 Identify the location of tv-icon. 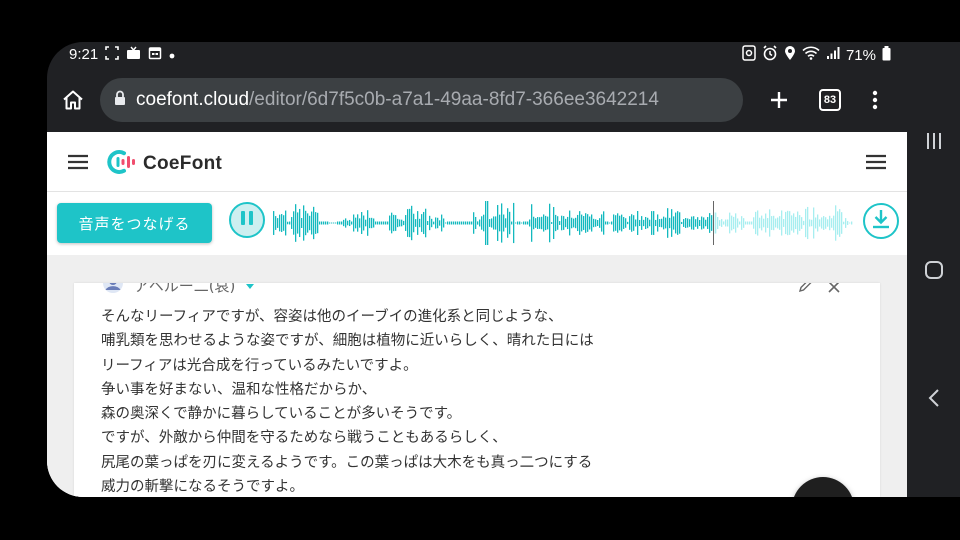
(133, 55).